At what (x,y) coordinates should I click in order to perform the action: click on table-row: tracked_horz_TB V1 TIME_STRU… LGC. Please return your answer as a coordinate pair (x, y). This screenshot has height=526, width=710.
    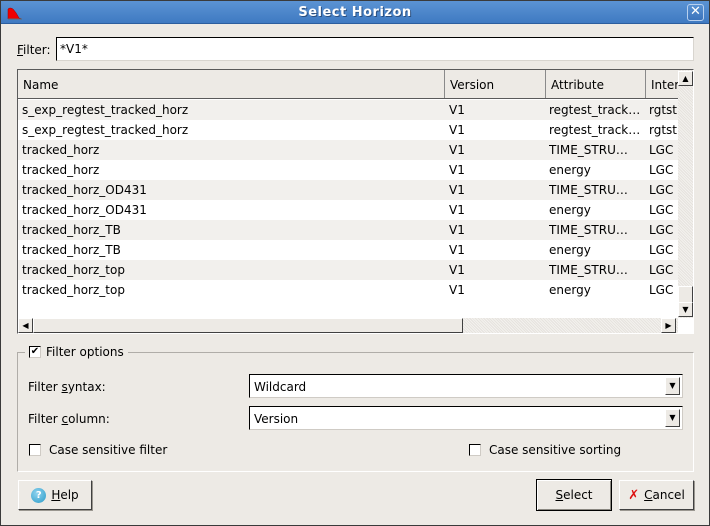
    Looking at the image, I should click on (348, 230).